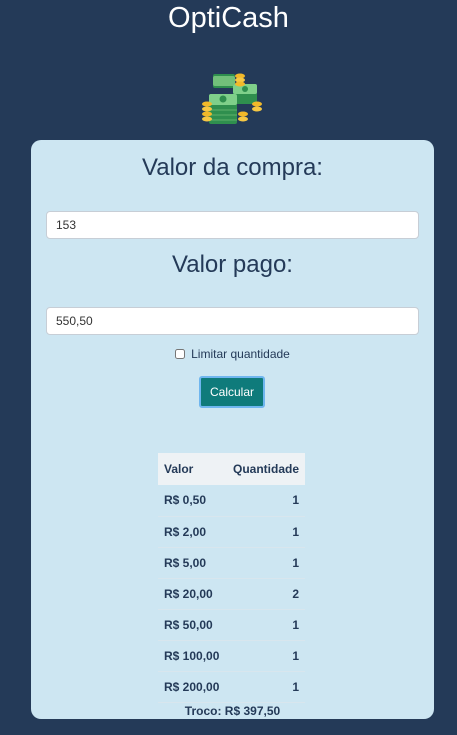  Describe the element at coordinates (265, 469) in the screenshot. I see `header-quantity: Quantidade` at that location.